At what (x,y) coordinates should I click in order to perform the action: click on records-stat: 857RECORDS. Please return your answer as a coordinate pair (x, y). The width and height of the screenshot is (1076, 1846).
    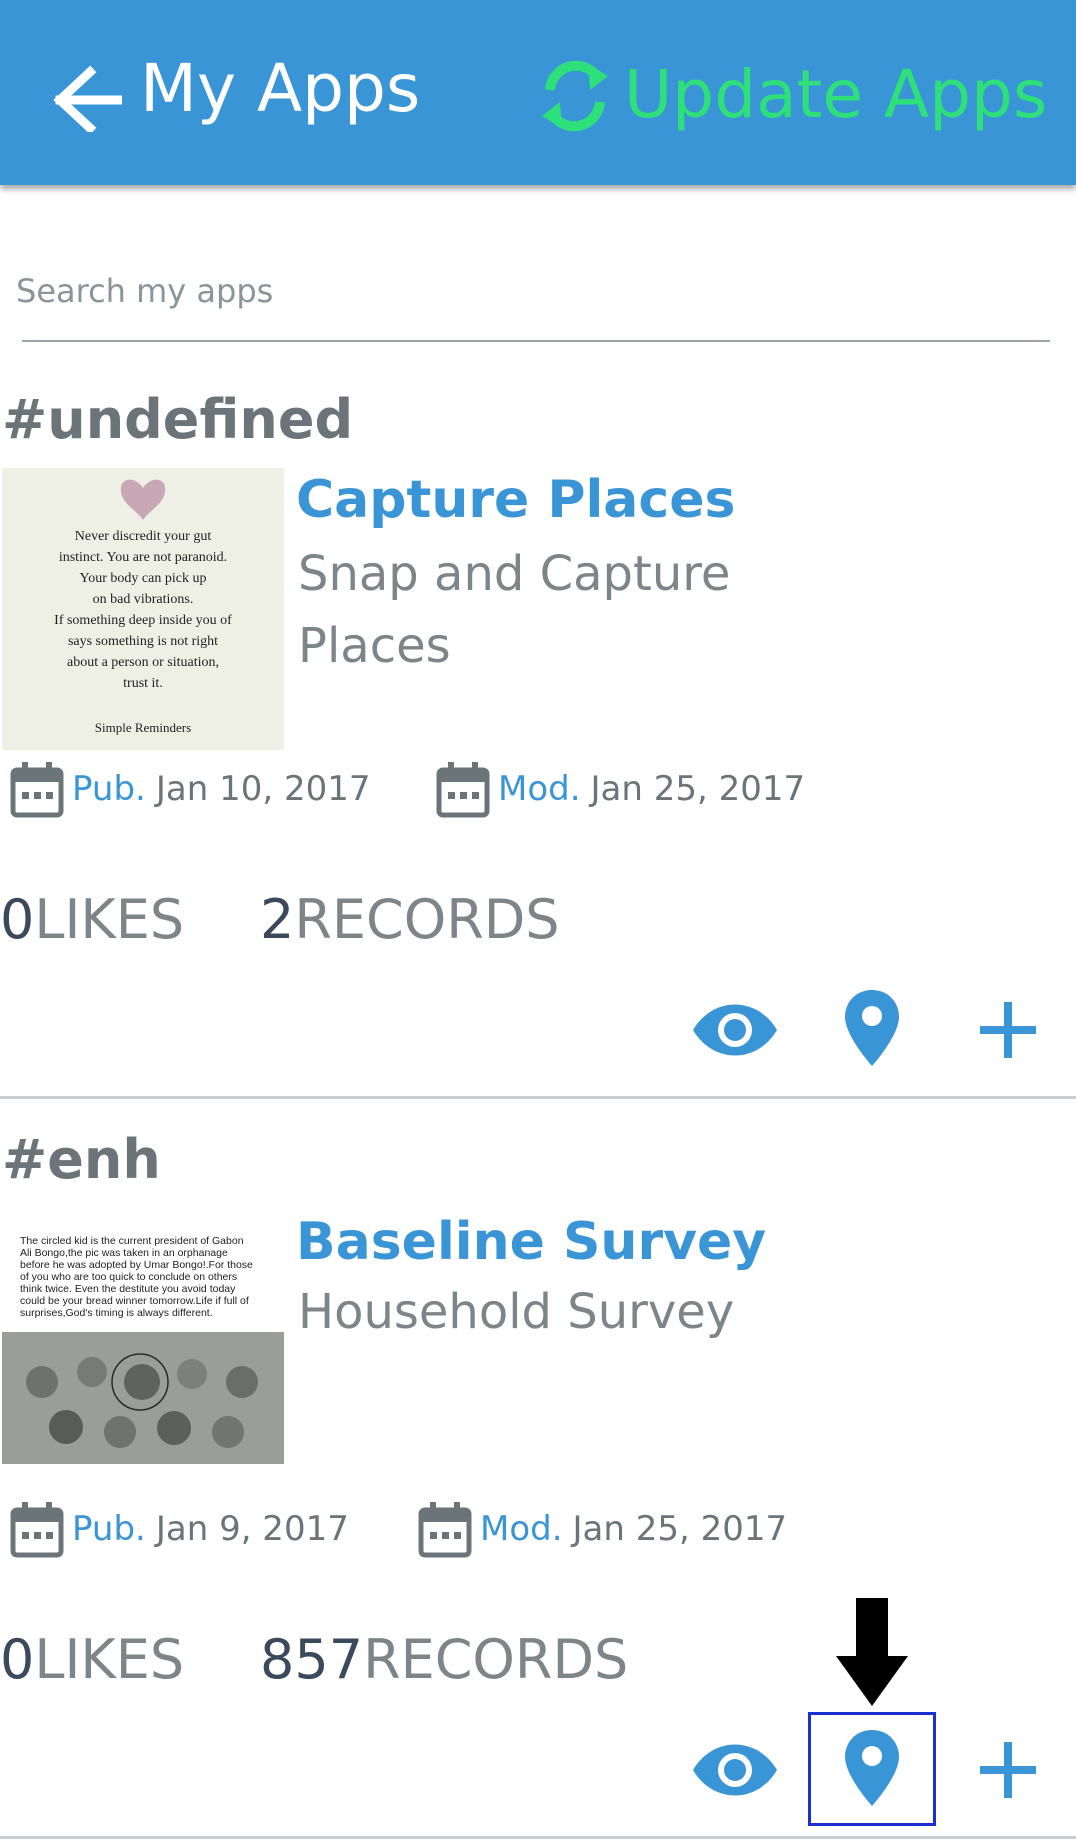
    Looking at the image, I should click on (444, 1659).